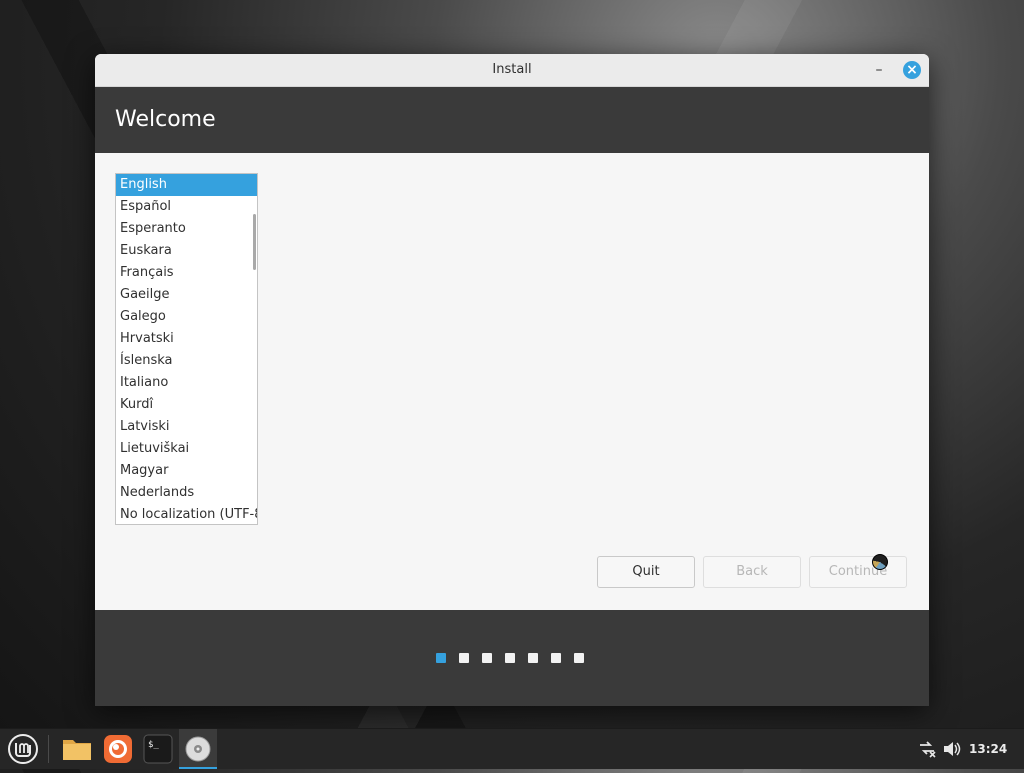 The width and height of the screenshot is (1024, 773). Describe the element at coordinates (186, 251) in the screenshot. I see `language-item: Euskara` at that location.